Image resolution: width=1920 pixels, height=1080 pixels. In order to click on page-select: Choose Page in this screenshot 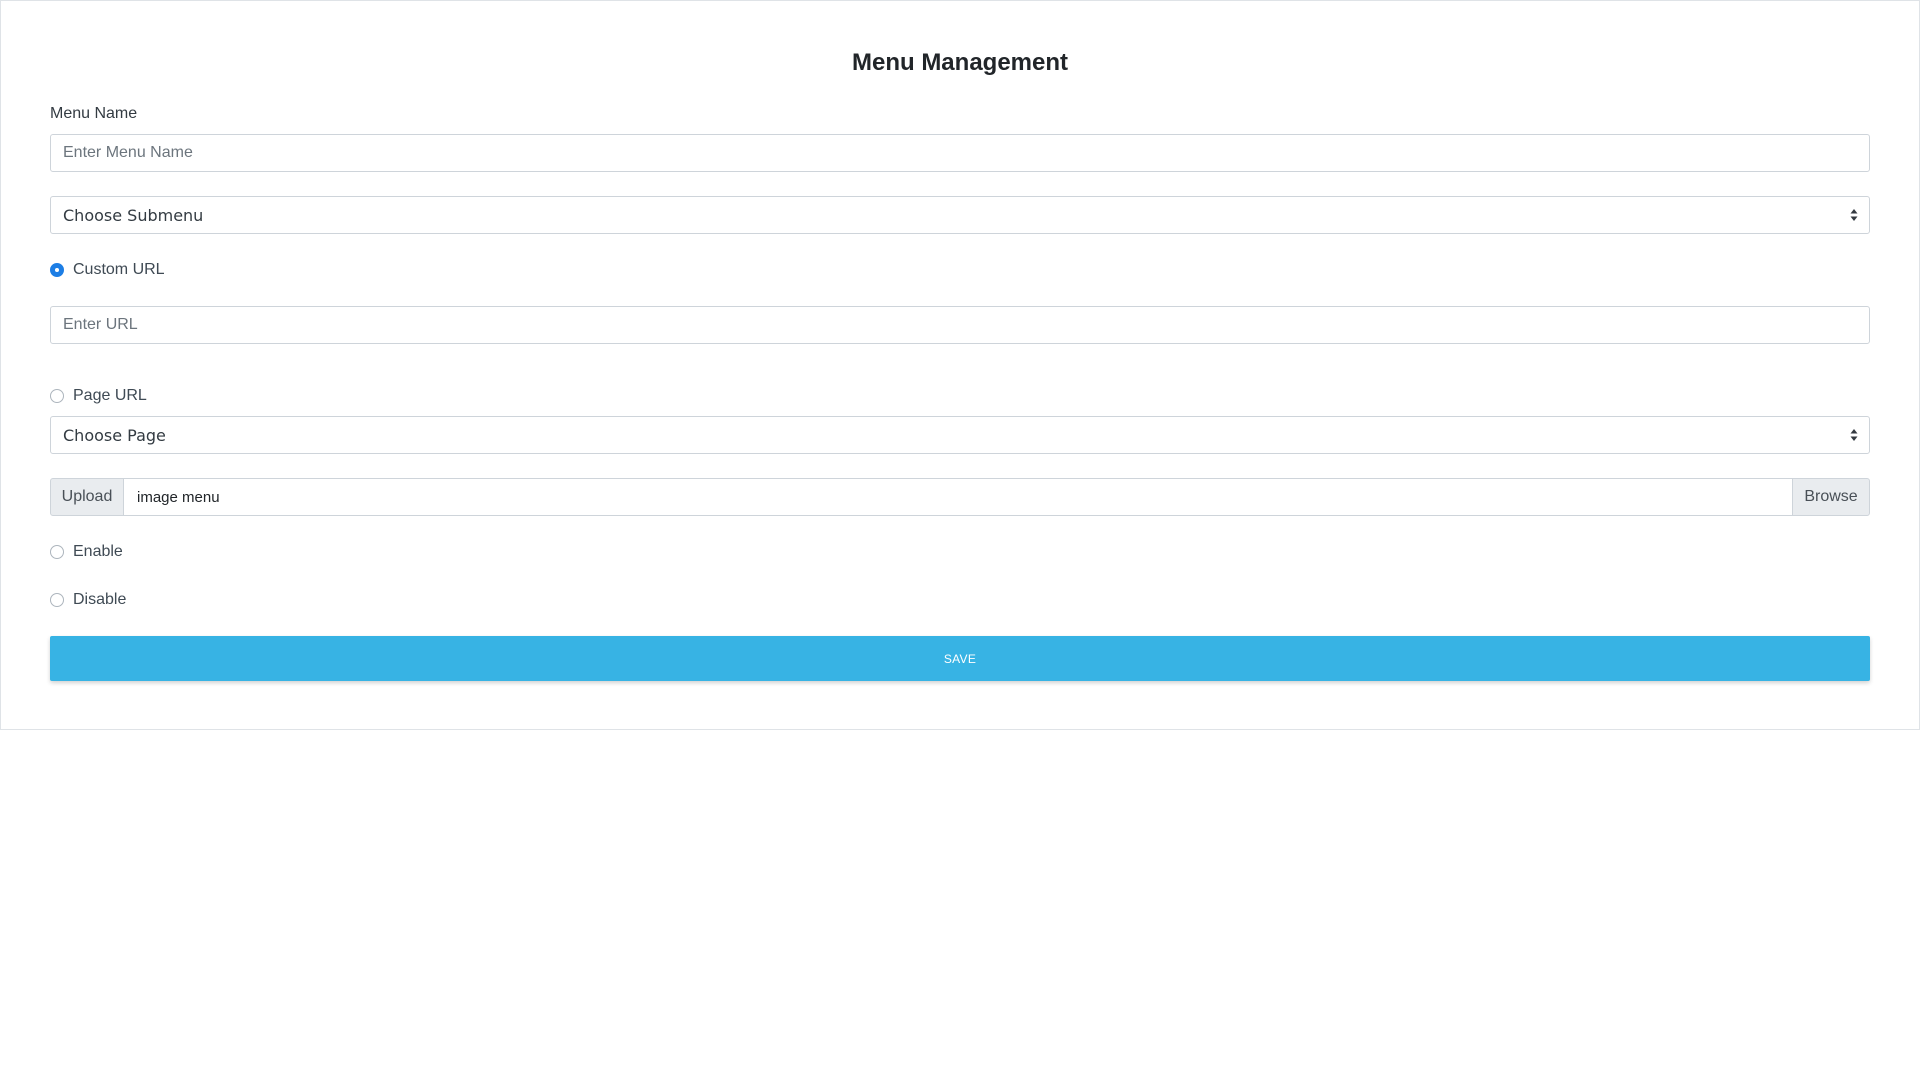, I will do `click(960, 435)`.